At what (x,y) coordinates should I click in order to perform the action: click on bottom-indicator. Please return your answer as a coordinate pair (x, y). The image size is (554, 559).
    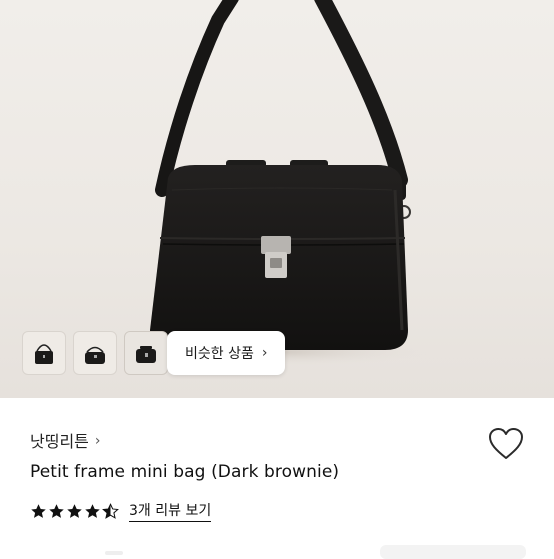
    Looking at the image, I should click on (114, 553).